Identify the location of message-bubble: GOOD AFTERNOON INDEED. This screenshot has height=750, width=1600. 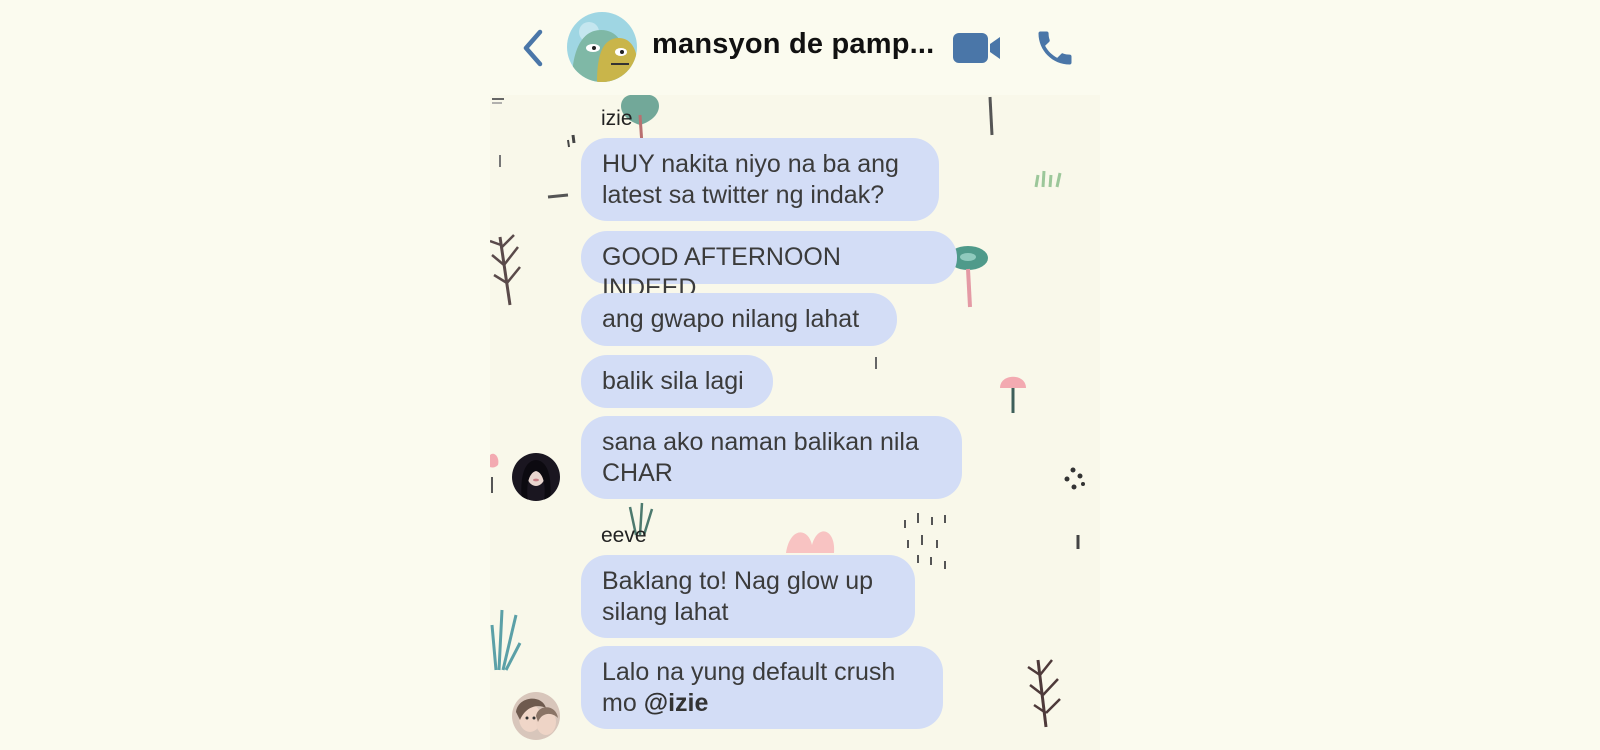
(769, 266).